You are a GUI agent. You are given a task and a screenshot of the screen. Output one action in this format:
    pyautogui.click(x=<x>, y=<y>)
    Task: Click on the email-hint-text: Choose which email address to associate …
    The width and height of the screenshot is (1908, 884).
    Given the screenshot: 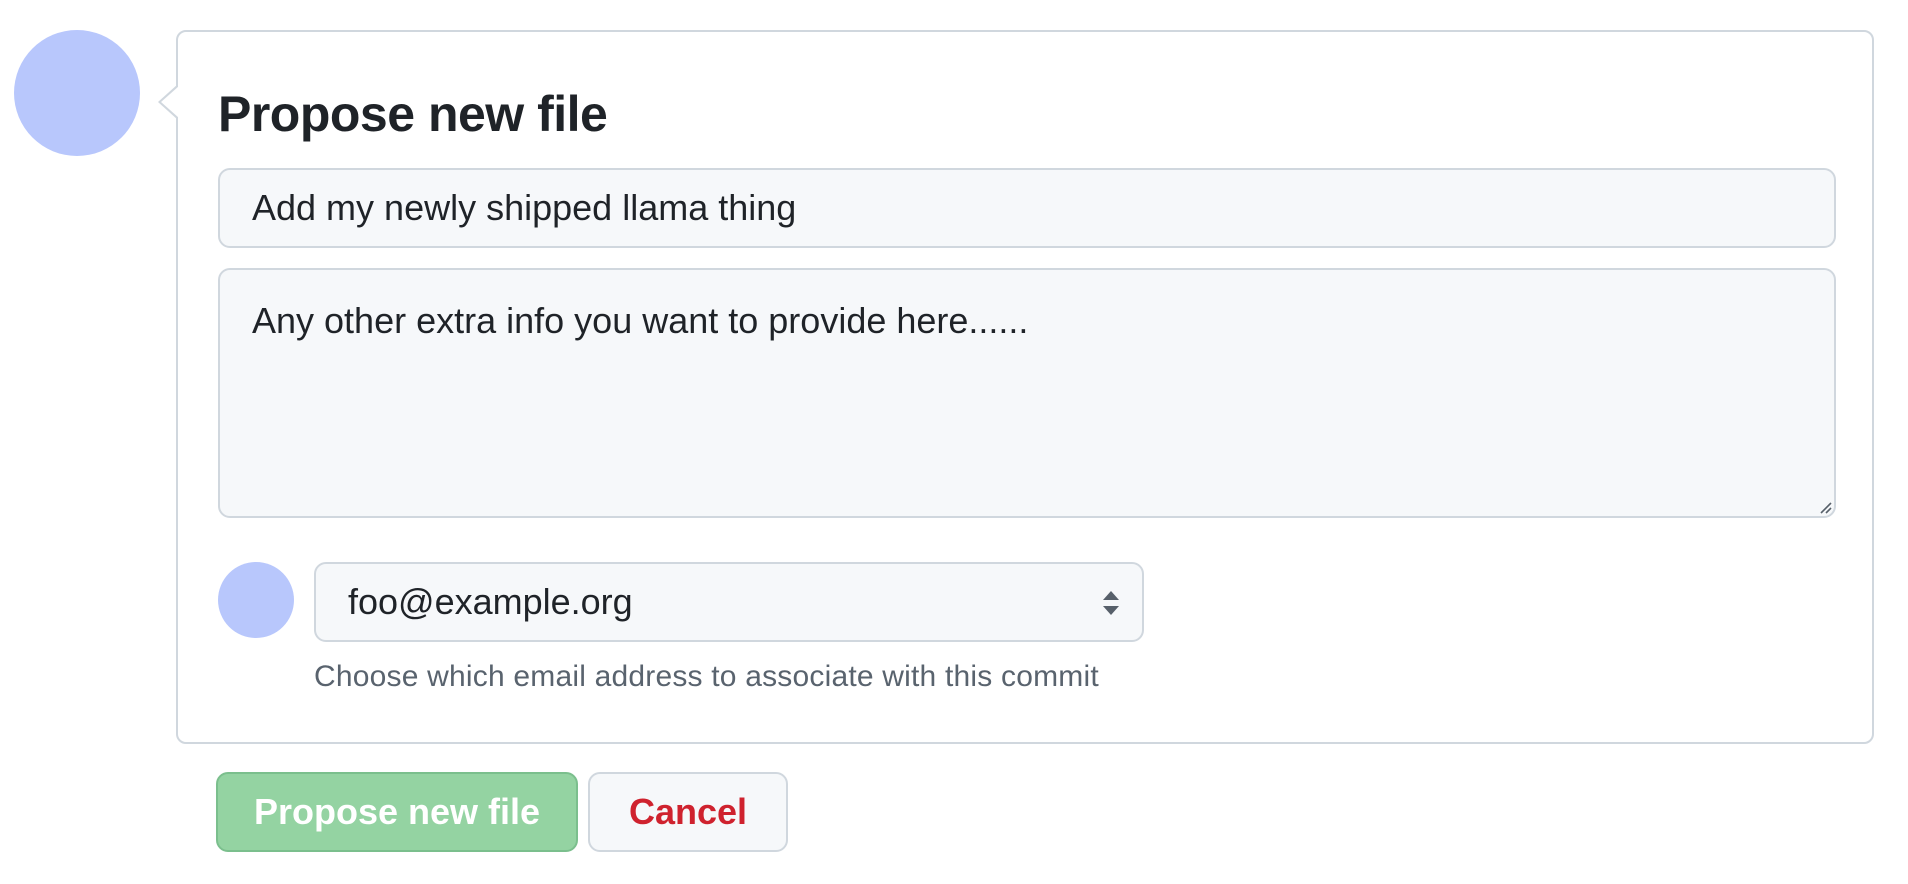 What is the action you would take?
    pyautogui.click(x=706, y=676)
    